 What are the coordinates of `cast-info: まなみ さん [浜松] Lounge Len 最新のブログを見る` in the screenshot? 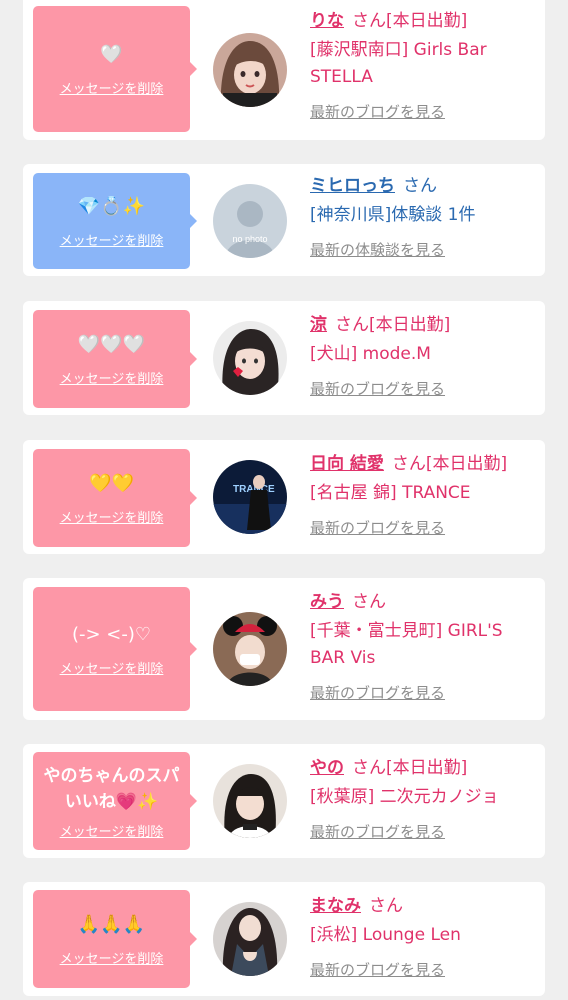 It's located at (426, 937).